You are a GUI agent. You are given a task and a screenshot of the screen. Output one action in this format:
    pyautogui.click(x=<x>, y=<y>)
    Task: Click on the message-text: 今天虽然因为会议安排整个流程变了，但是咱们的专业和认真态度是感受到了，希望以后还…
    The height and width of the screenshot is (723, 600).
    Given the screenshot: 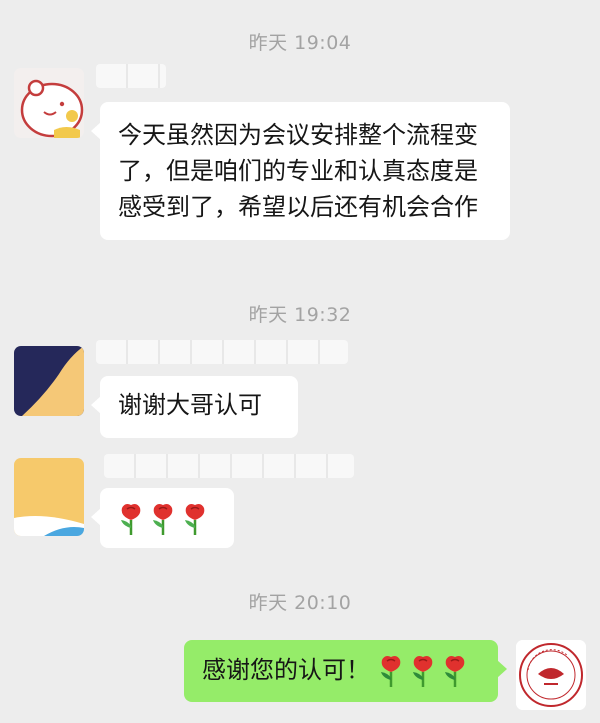 What is the action you would take?
    pyautogui.click(x=298, y=171)
    